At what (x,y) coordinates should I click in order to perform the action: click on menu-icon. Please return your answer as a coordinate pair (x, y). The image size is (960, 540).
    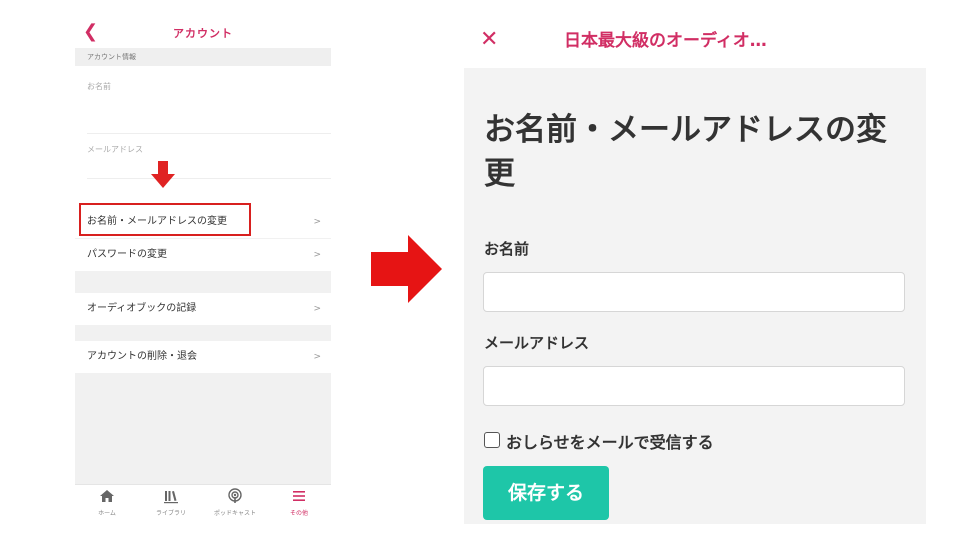
    Looking at the image, I should click on (299, 497).